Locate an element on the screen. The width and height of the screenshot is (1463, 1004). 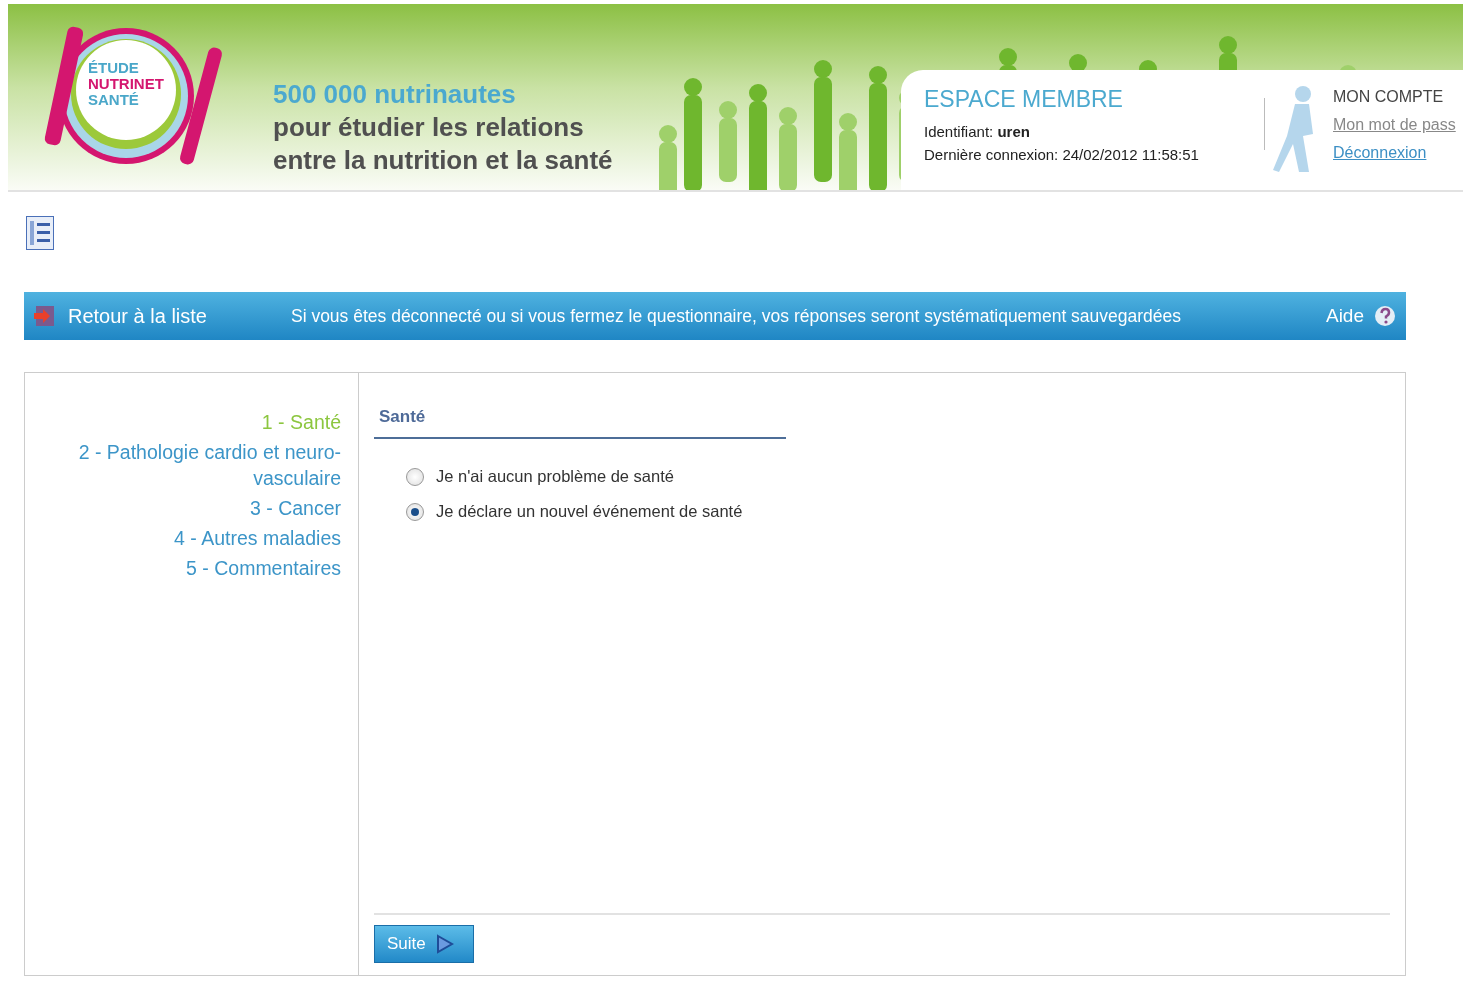
tagline-text: pour étudier les relations is located at coordinates (429, 127).